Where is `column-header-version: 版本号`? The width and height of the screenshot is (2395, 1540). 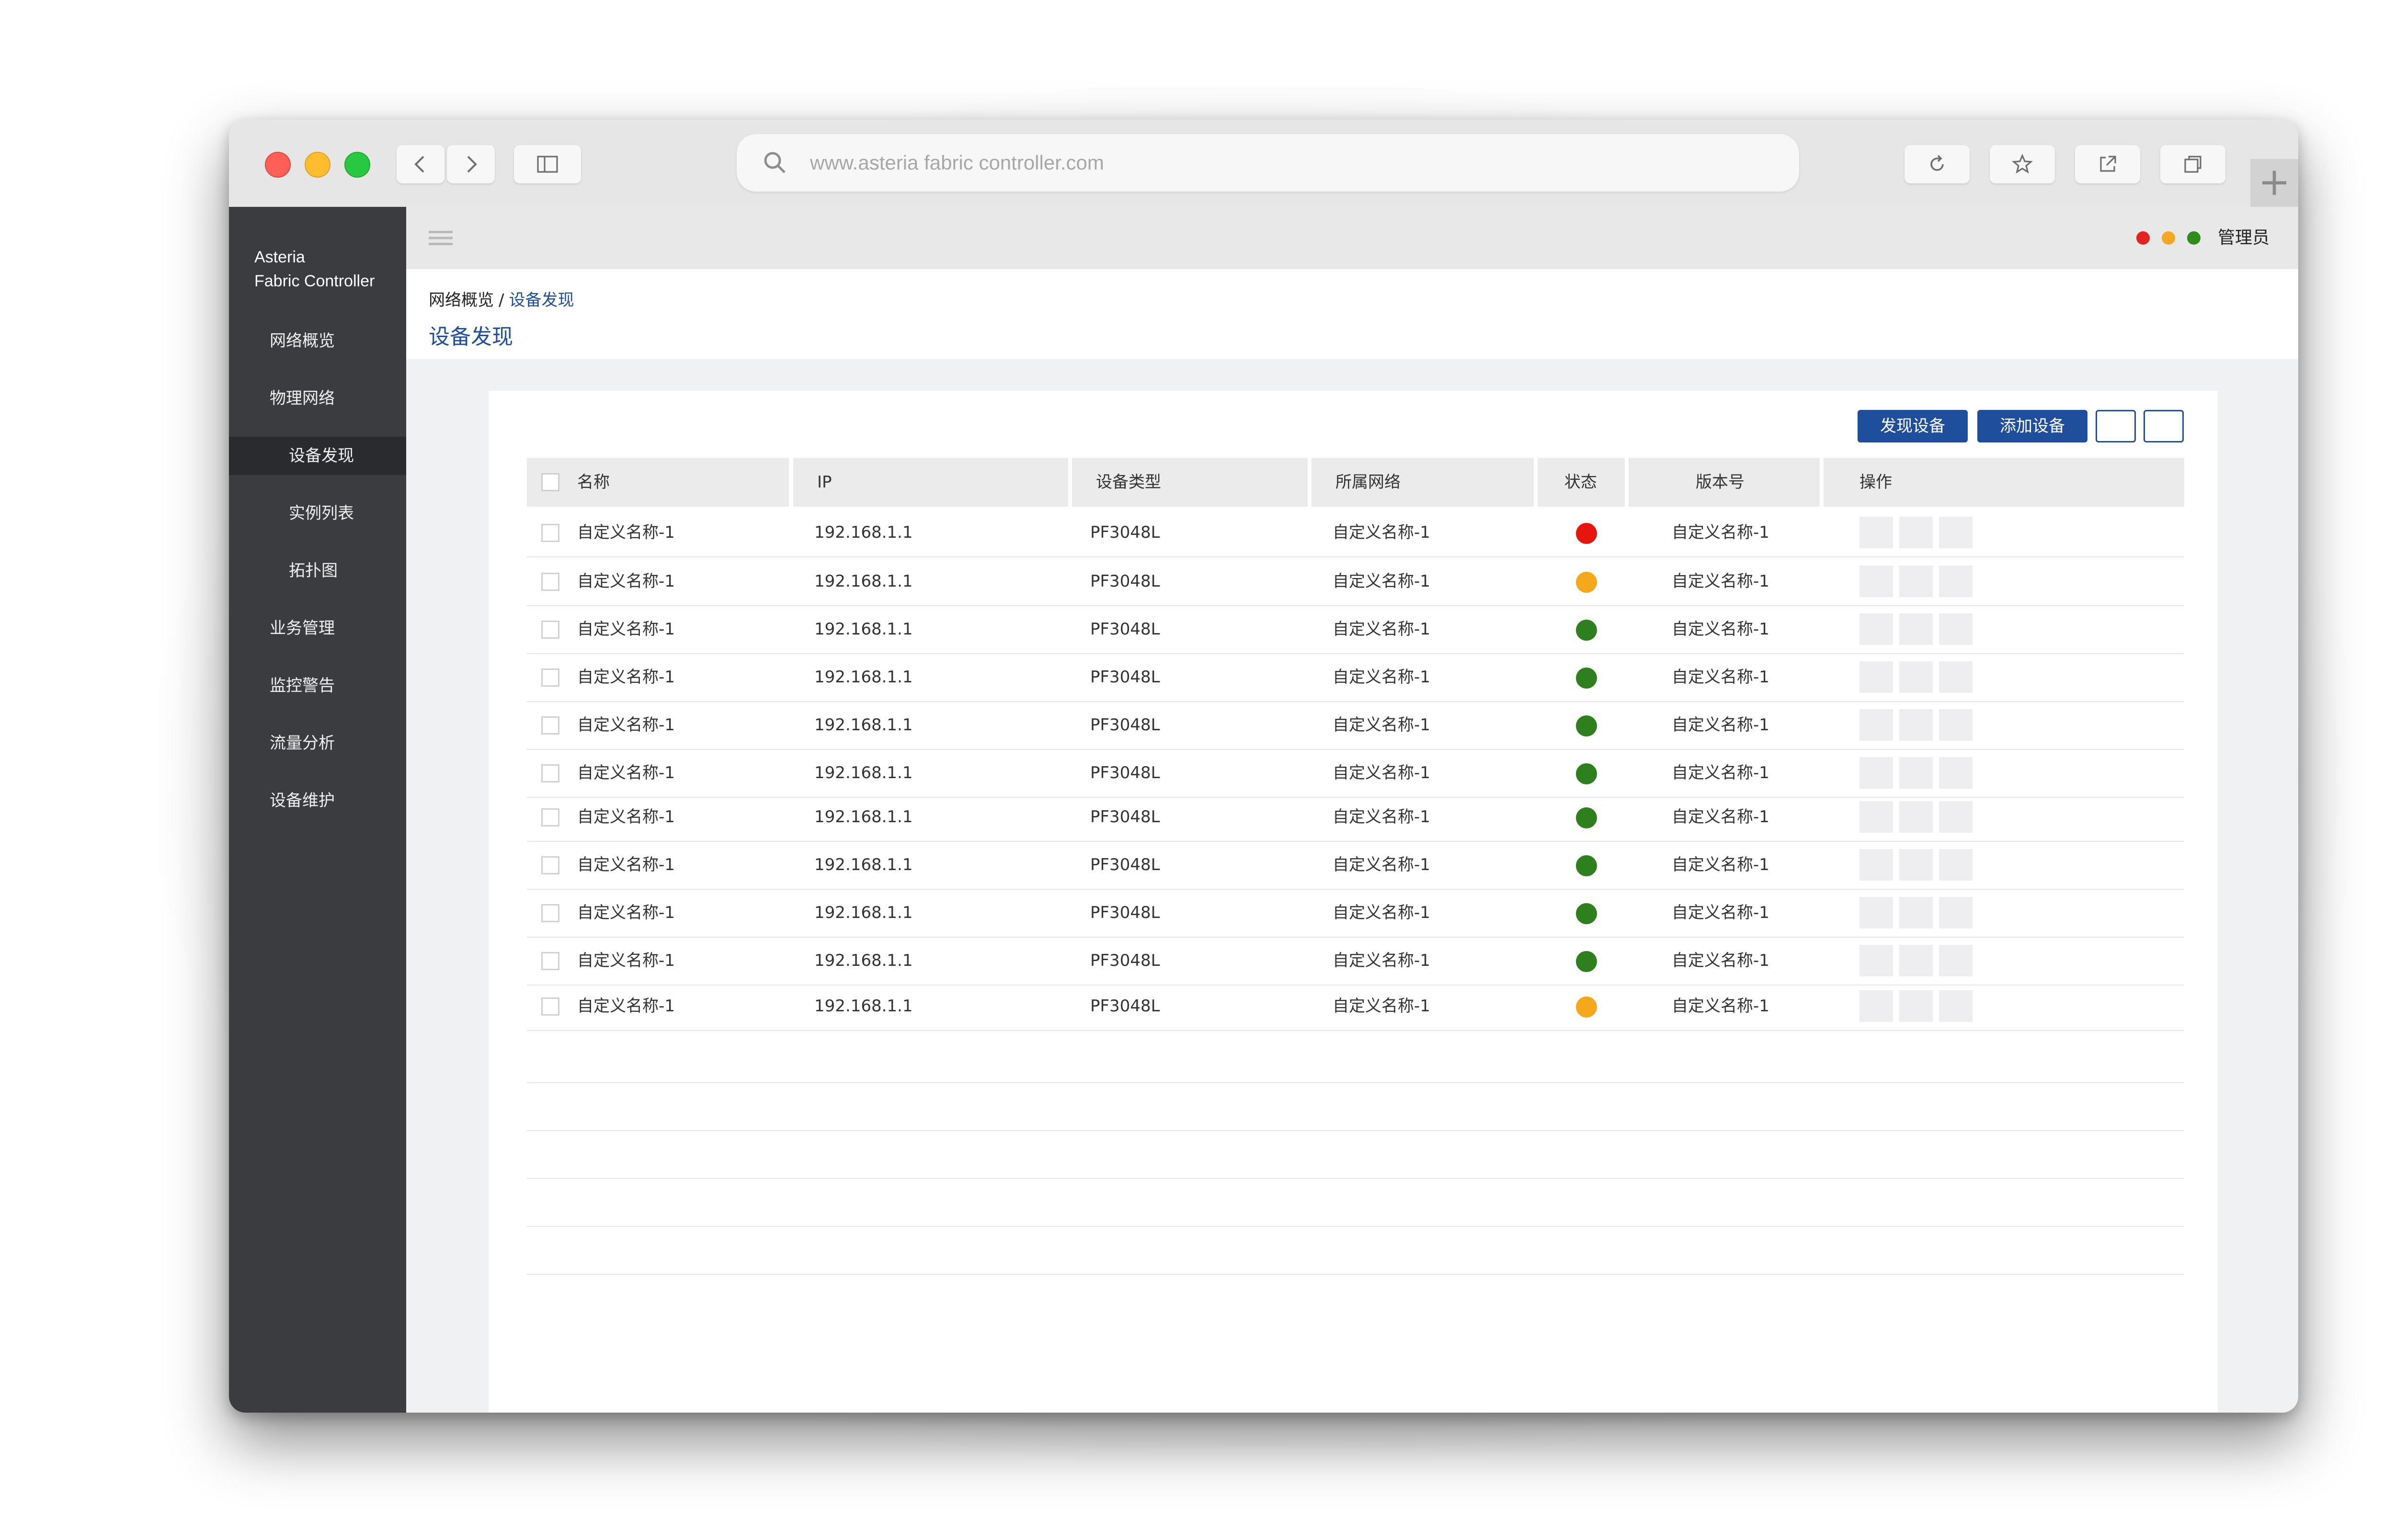 column-header-version: 版本号 is located at coordinates (1724, 482).